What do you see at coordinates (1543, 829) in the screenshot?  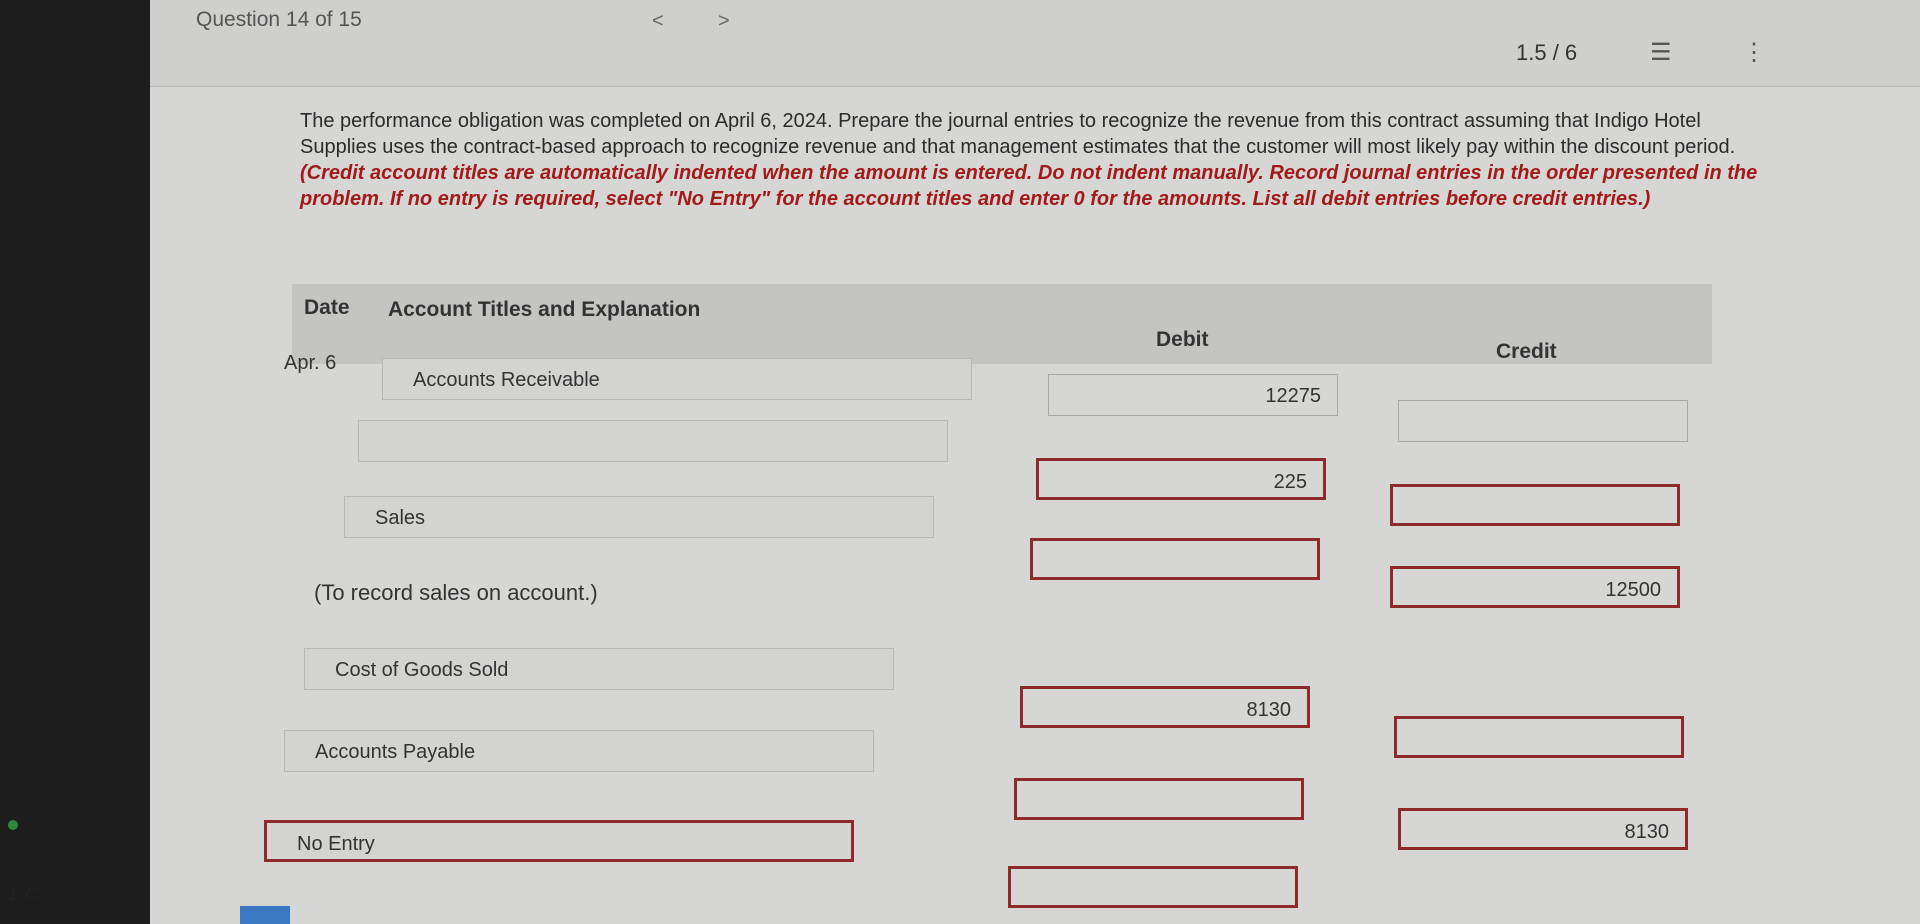 I see `credit-field-5: 8130` at bounding box center [1543, 829].